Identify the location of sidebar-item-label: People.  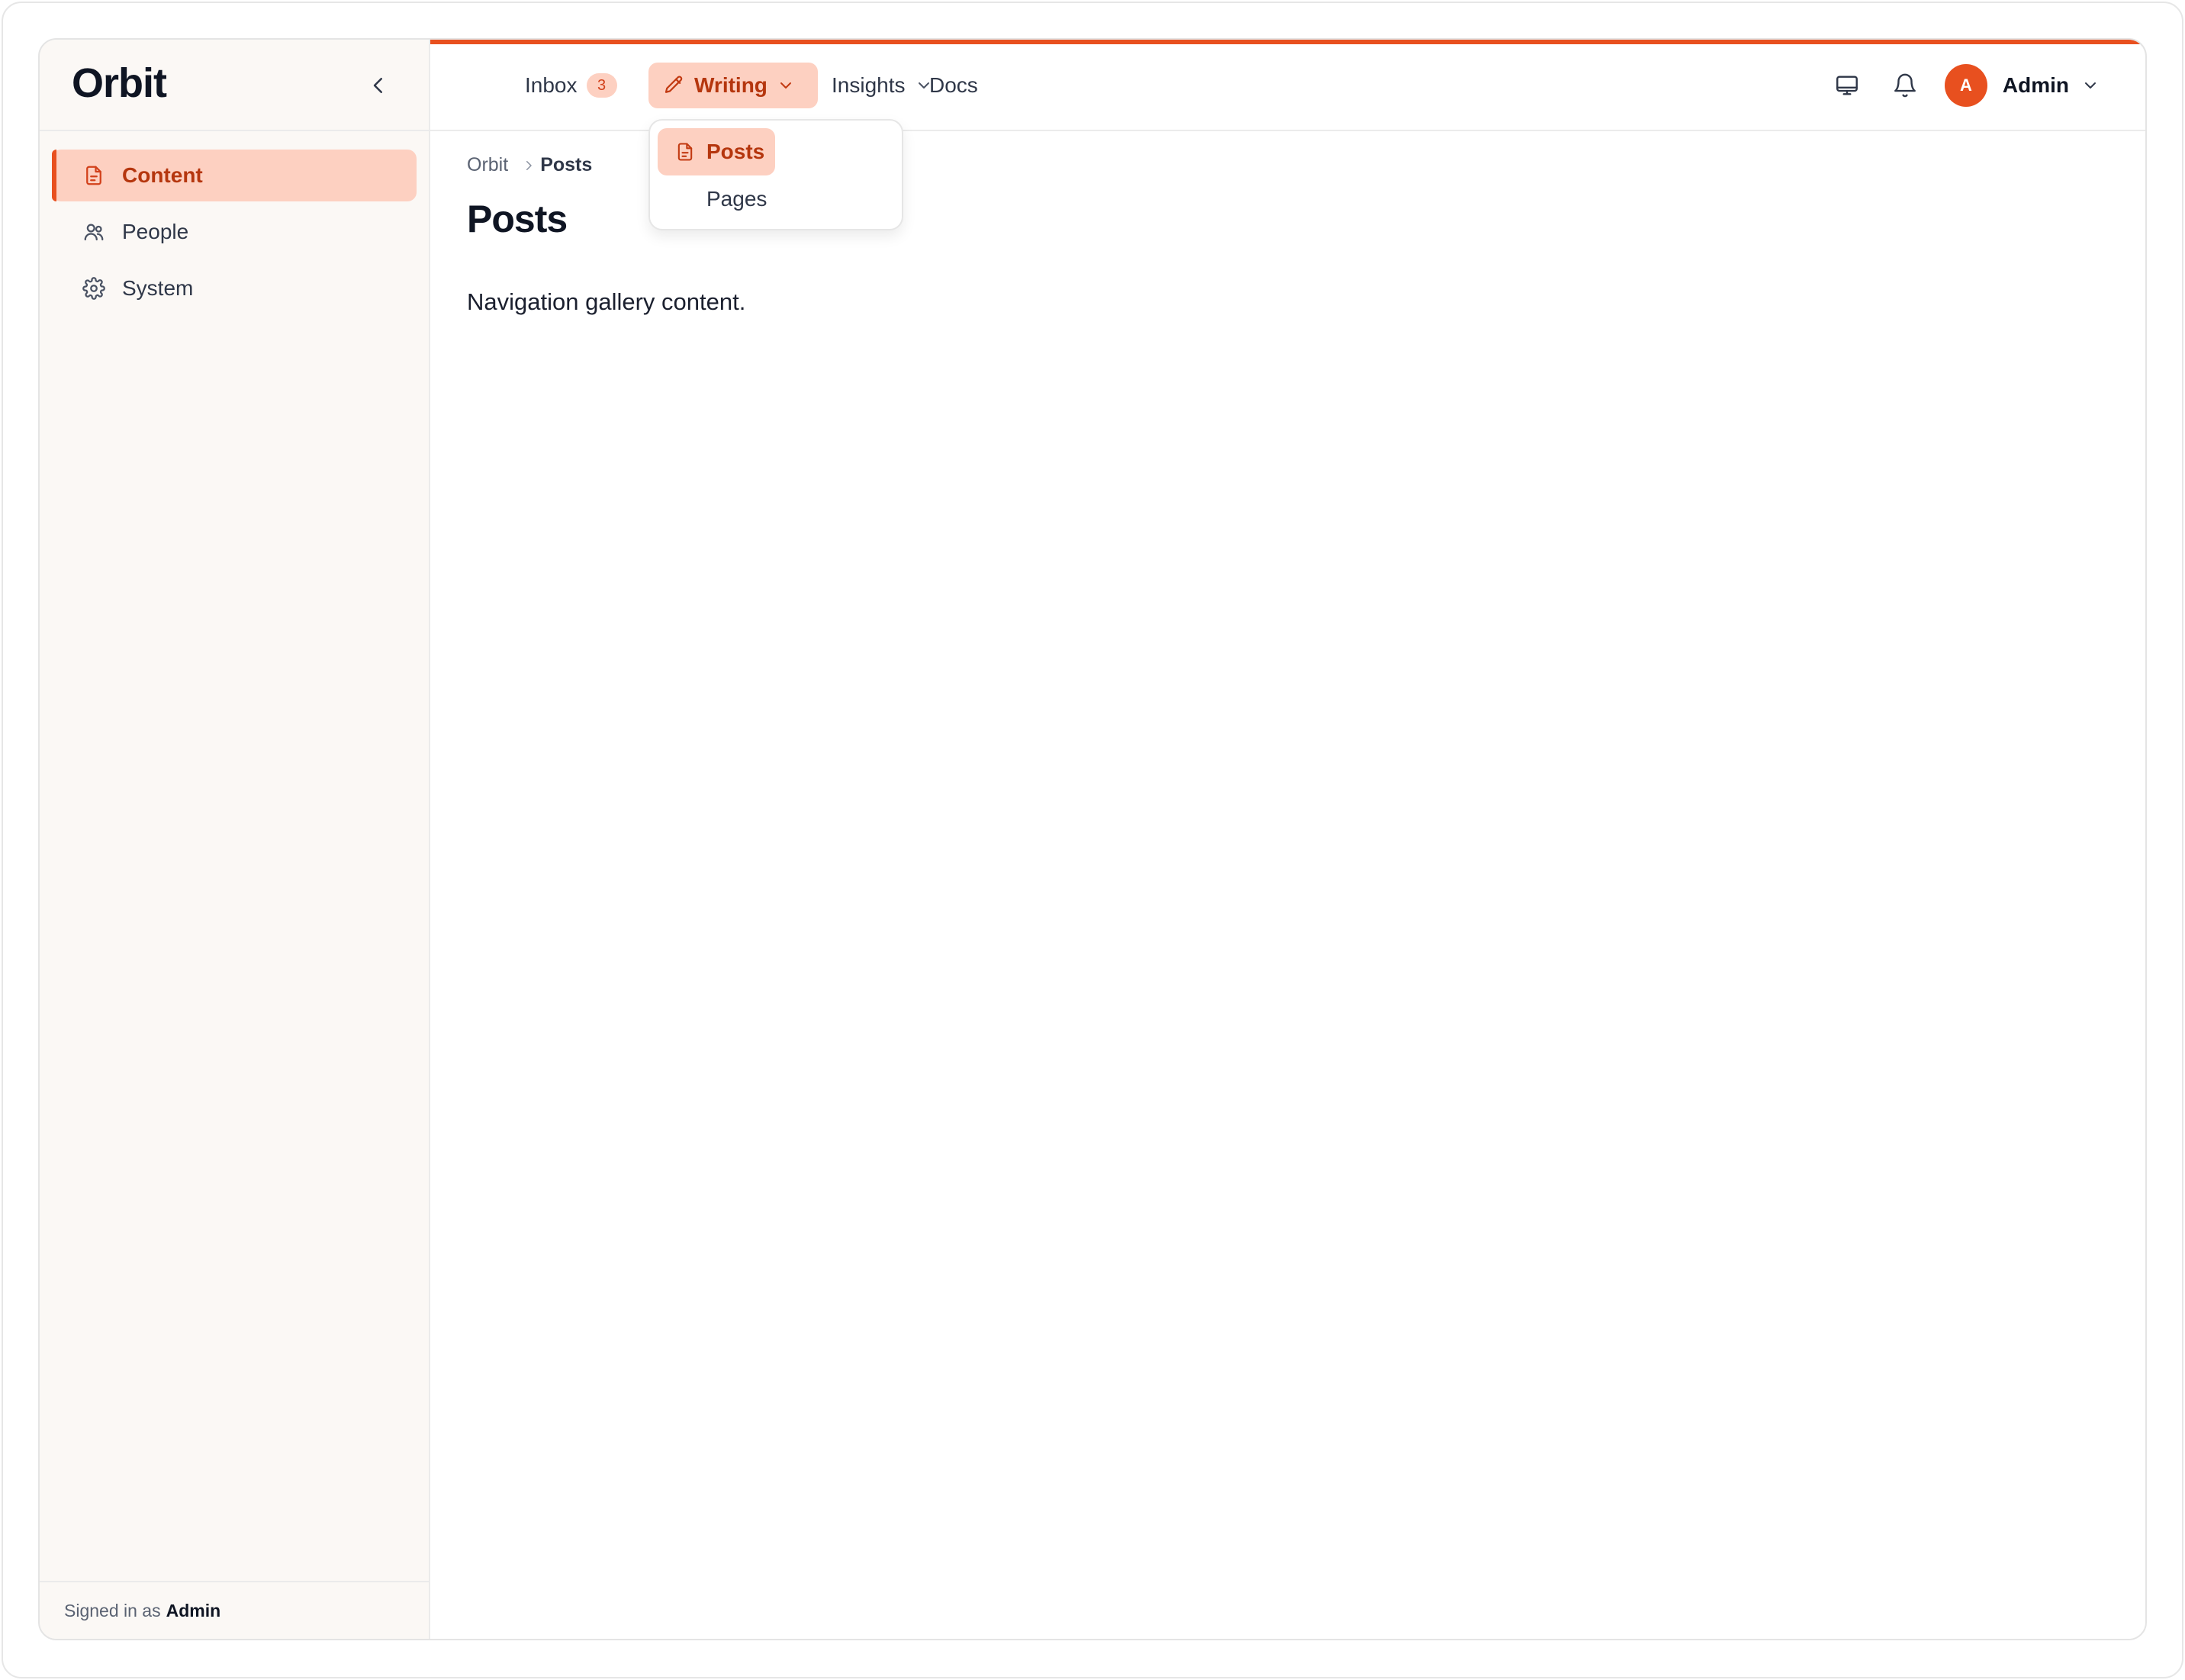
(155, 231).